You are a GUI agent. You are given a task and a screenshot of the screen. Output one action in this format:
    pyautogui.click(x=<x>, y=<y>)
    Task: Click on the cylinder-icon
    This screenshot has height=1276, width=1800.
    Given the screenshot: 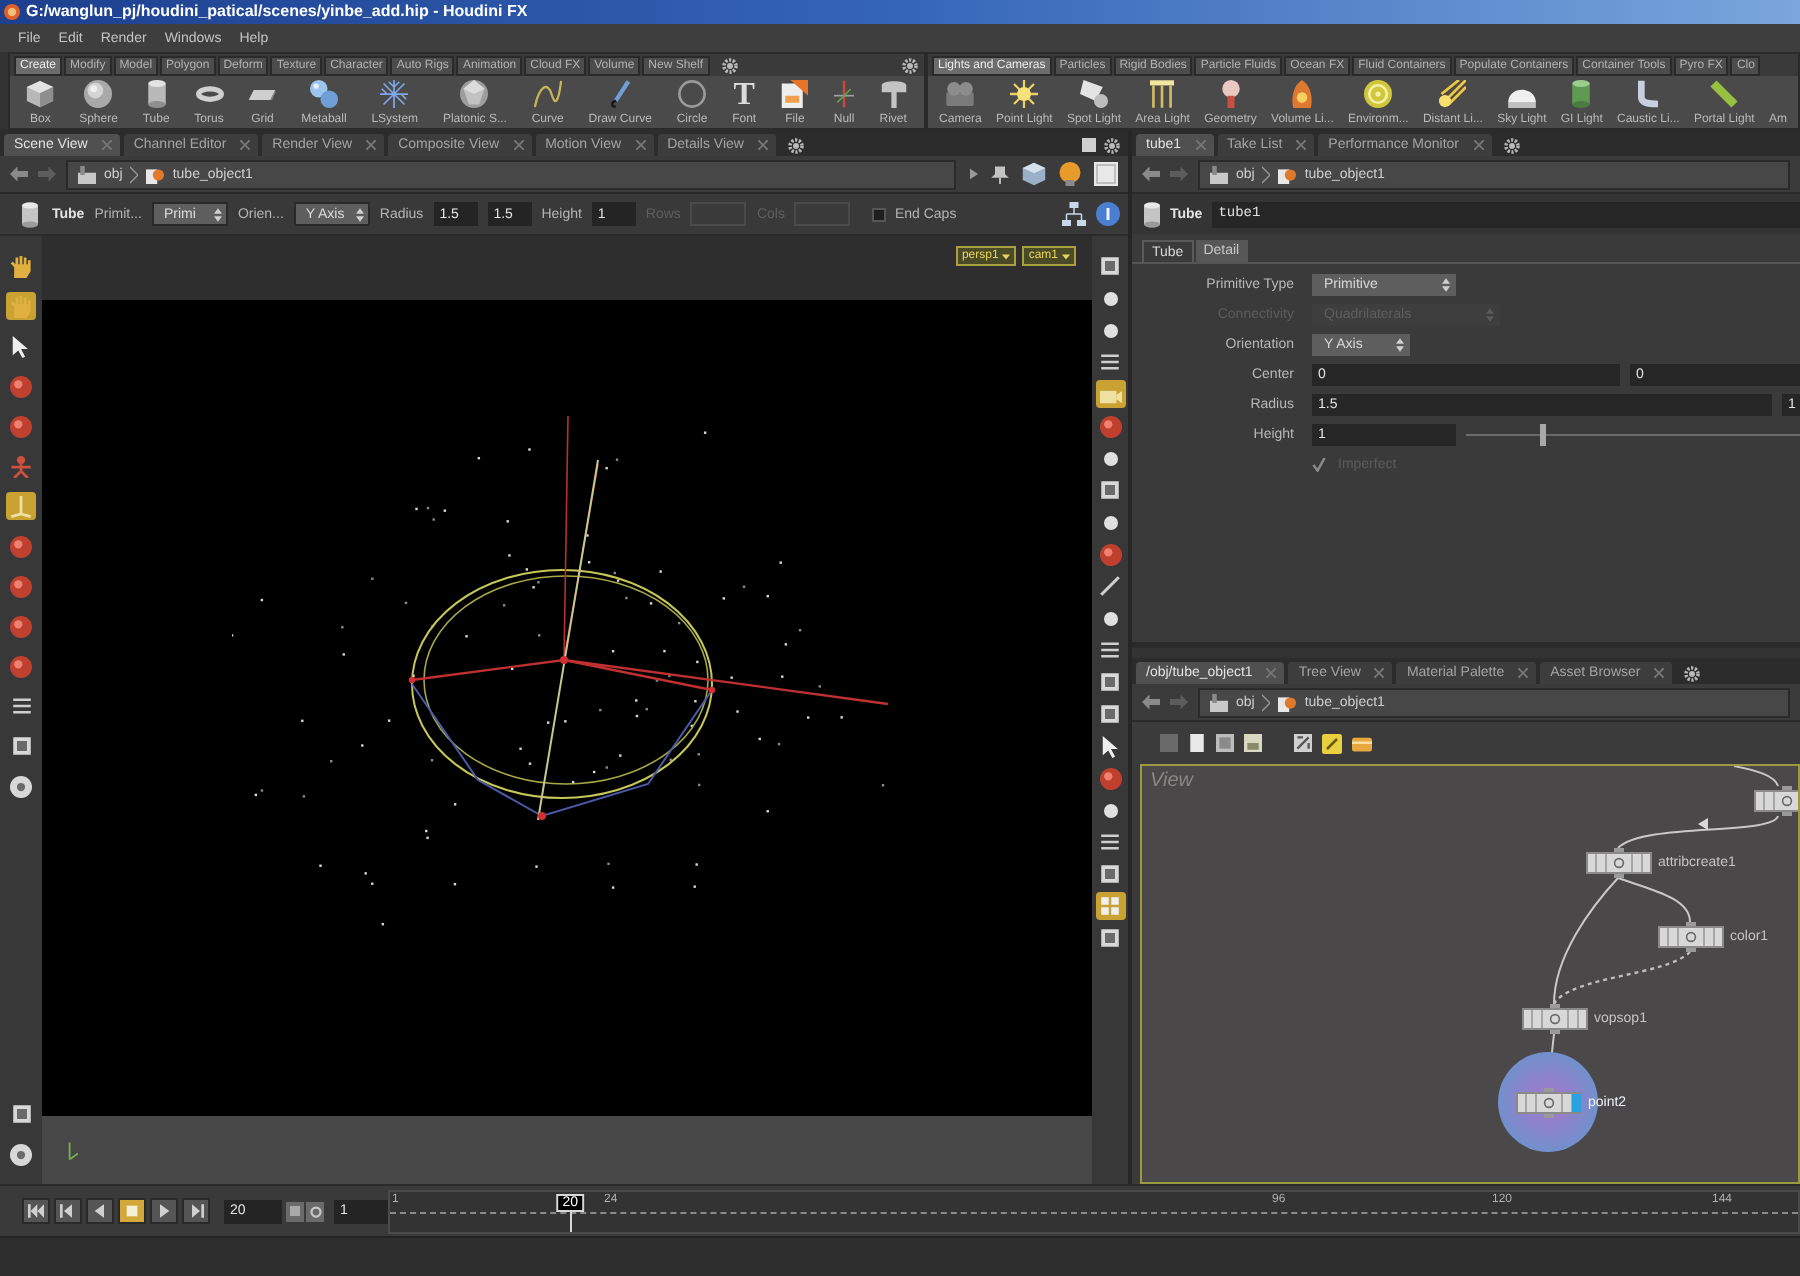 What is the action you would take?
    pyautogui.click(x=156, y=94)
    